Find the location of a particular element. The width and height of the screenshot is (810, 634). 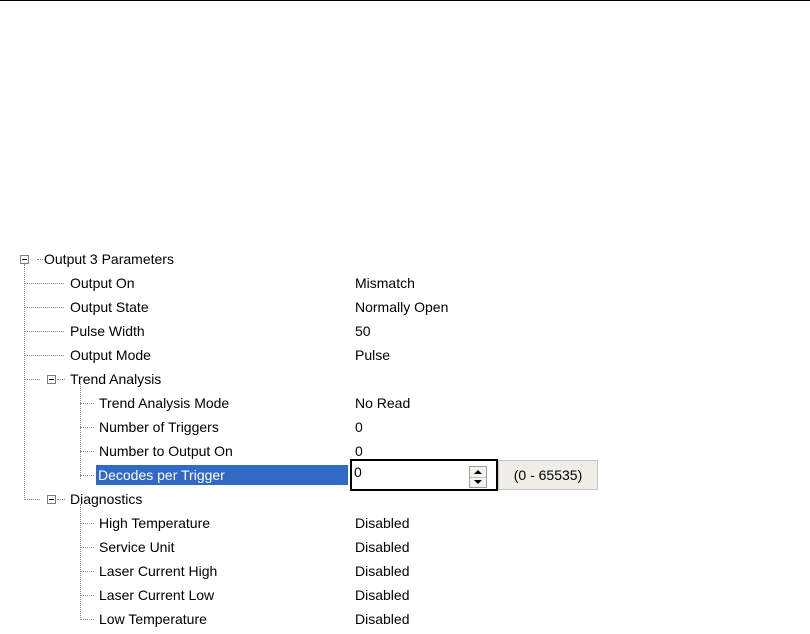

tree-item-service-unit: Service Unit is located at coordinates (136, 547).